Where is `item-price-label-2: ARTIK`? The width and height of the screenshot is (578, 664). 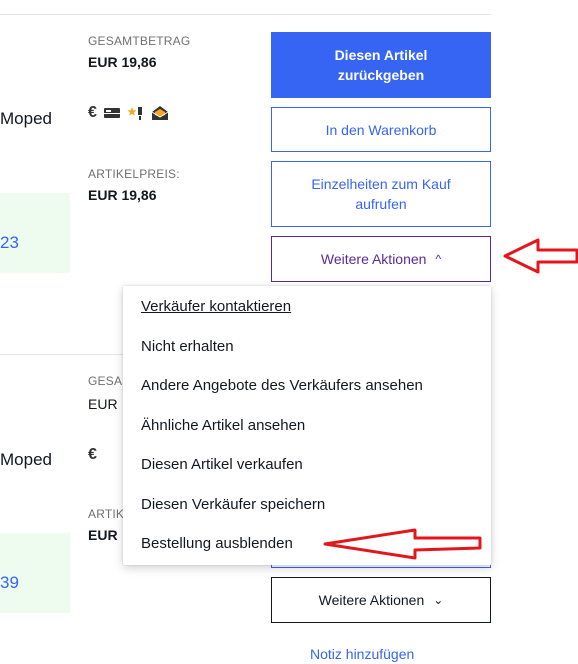
item-price-label-2: ARTIK is located at coordinates (106, 514).